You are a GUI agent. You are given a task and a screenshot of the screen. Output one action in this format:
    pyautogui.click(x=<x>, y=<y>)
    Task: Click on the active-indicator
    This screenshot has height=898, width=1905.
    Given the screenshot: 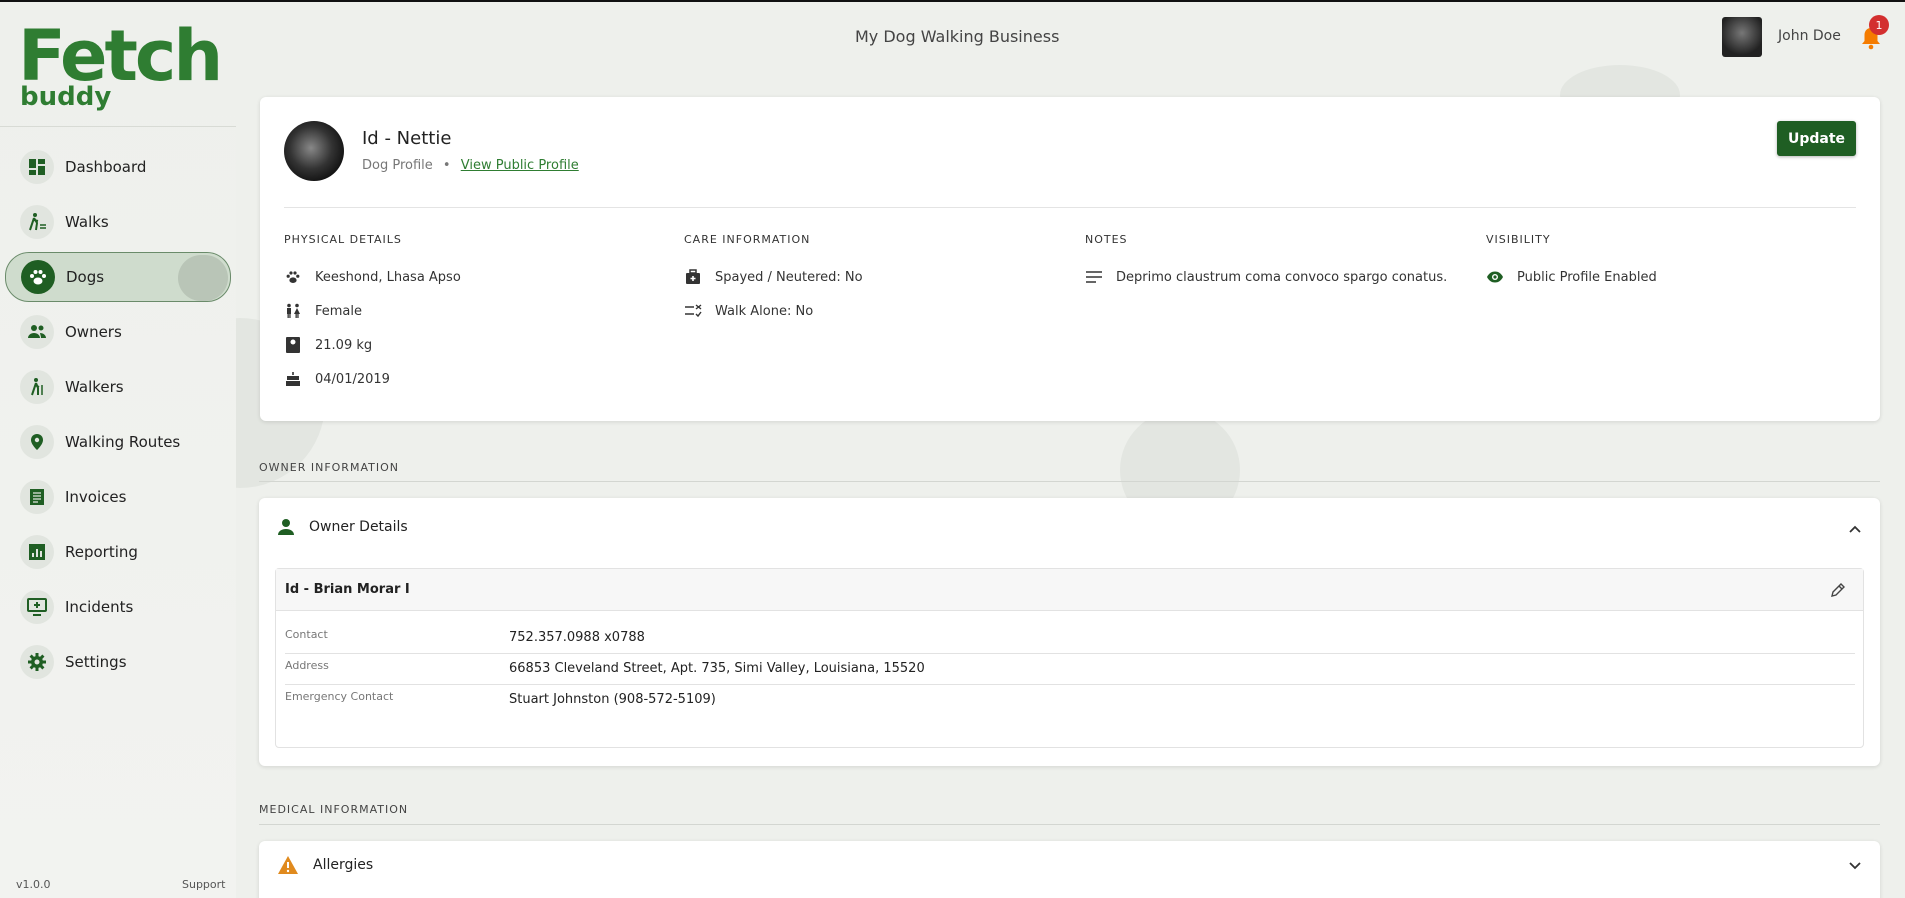 What is the action you would take?
    pyautogui.click(x=203, y=278)
    